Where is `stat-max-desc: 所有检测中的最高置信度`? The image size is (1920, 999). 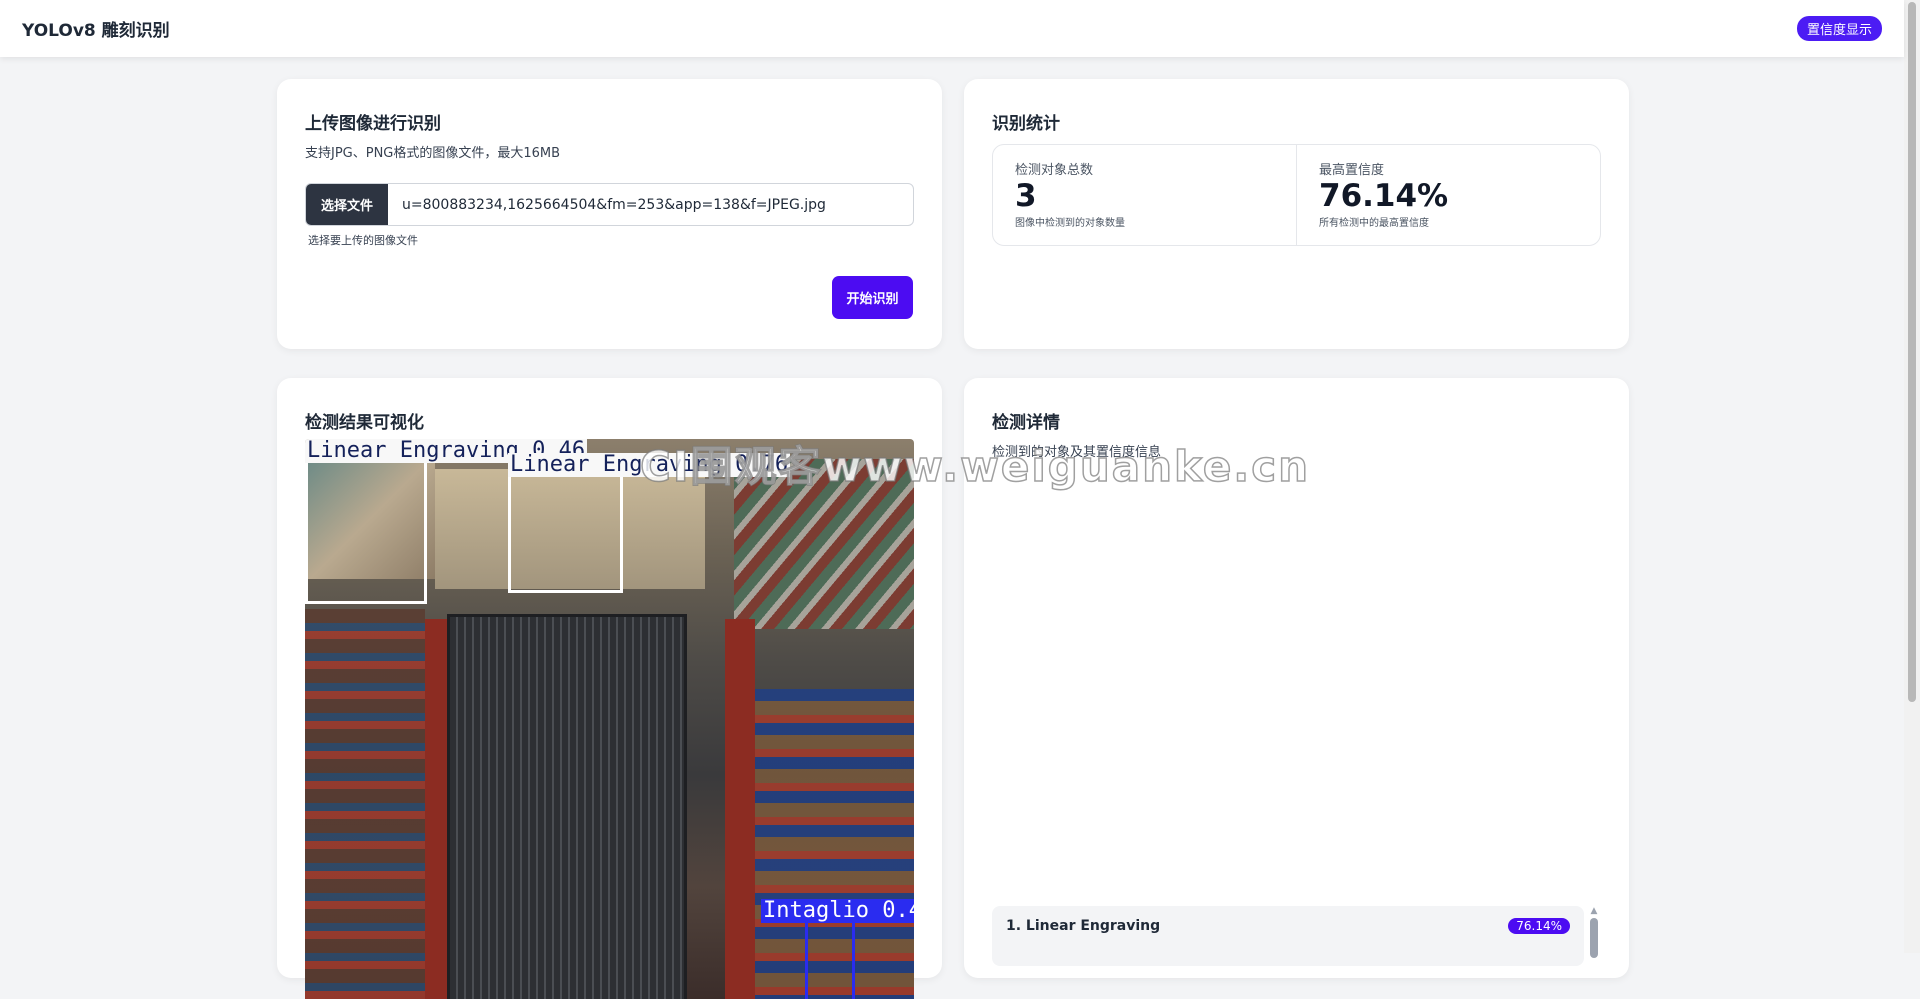 stat-max-desc: 所有检测中的最高置信度 is located at coordinates (1374, 223).